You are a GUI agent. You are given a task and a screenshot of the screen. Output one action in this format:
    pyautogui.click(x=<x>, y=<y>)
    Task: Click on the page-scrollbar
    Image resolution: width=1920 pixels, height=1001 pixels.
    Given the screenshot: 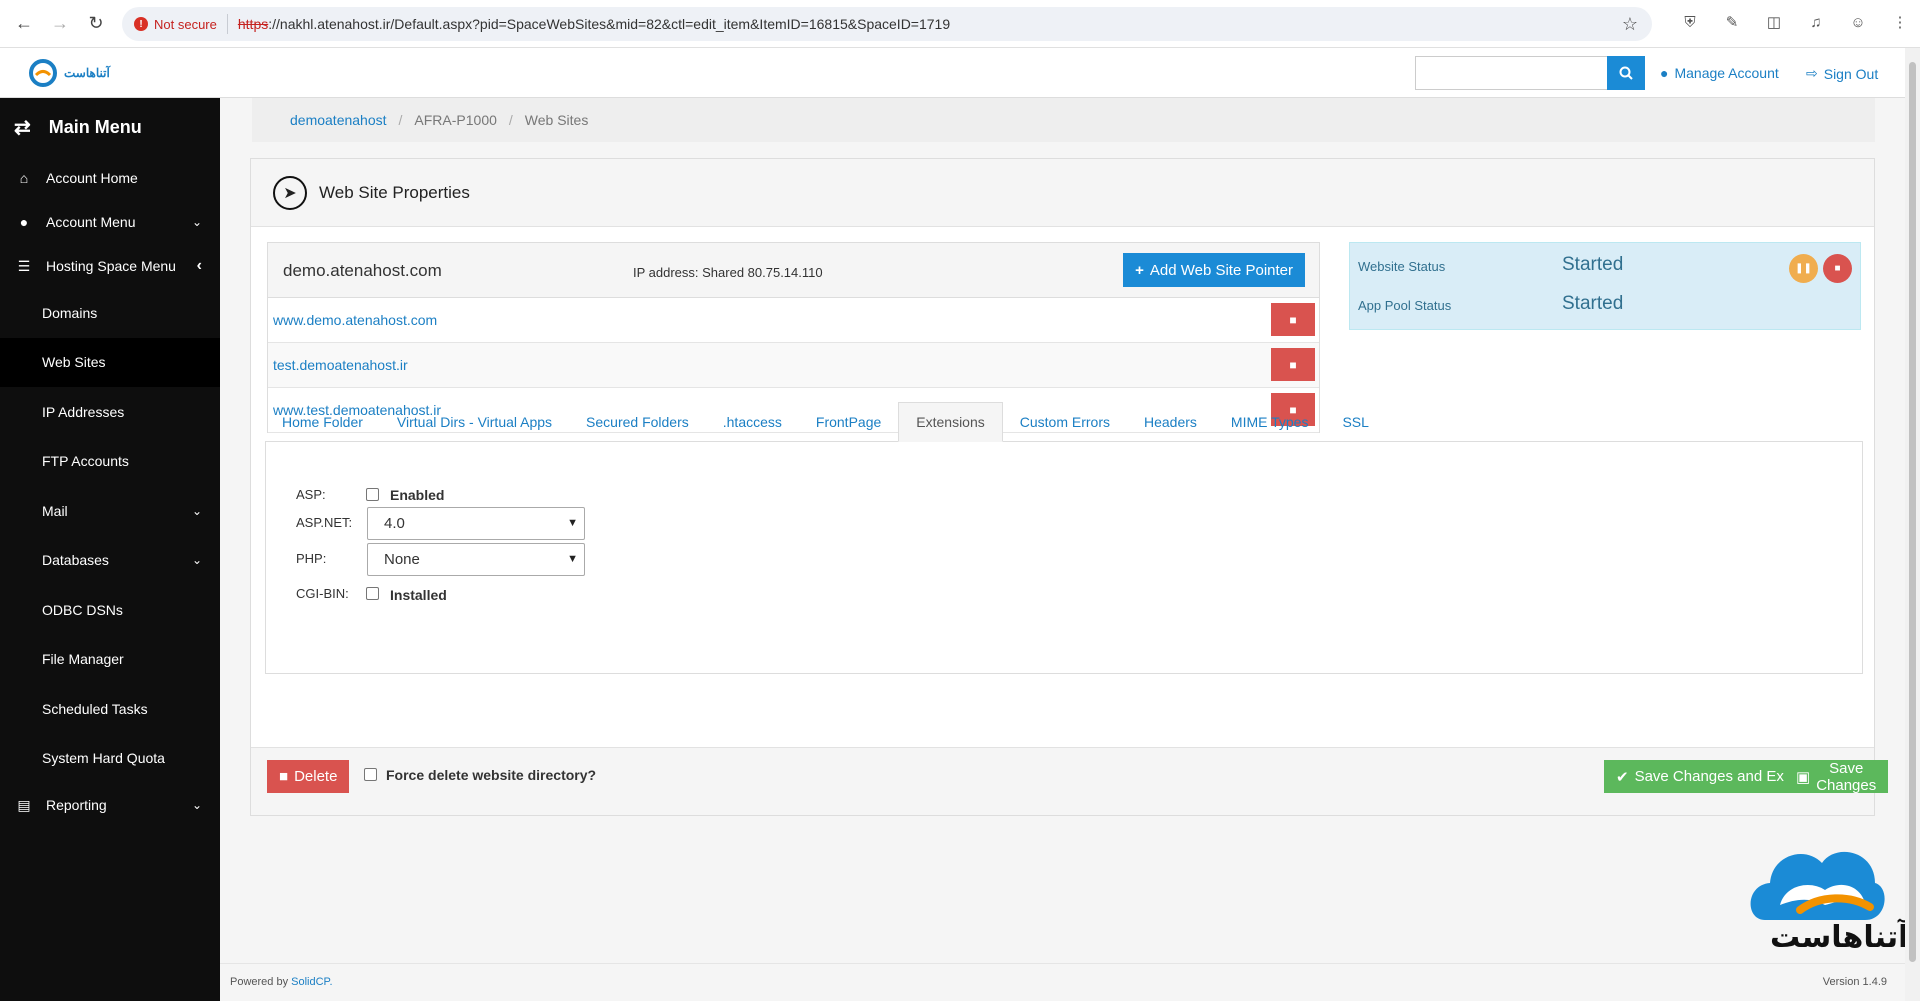 What is the action you would take?
    pyautogui.click(x=1912, y=524)
    